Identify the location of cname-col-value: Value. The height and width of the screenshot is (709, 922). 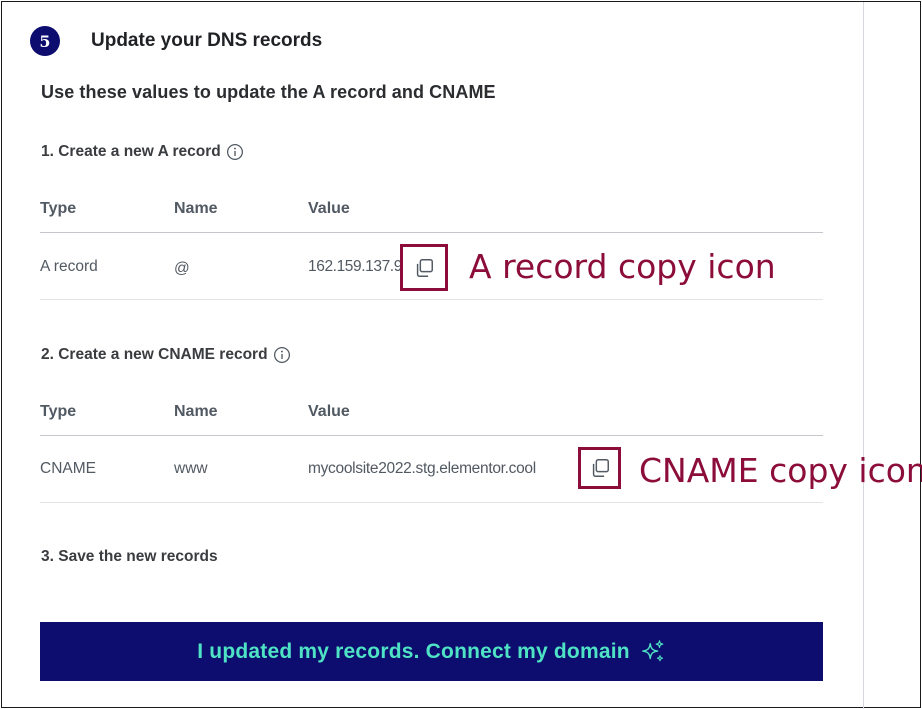
(329, 411).